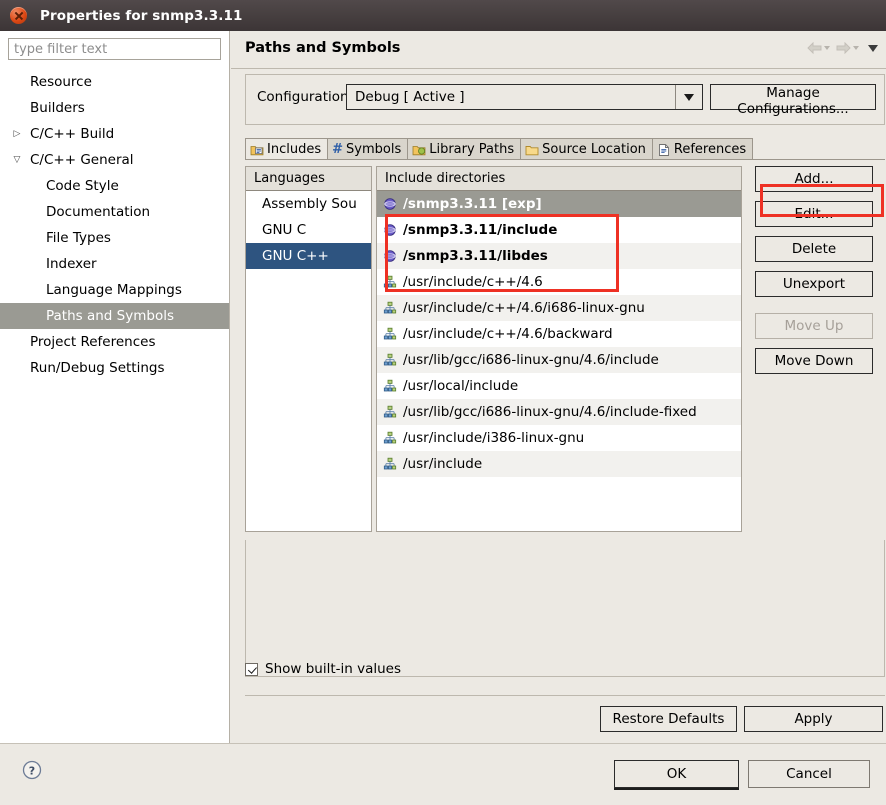  Describe the element at coordinates (114, 212) in the screenshot. I see `sidebar-item-documentation: Documentation` at that location.